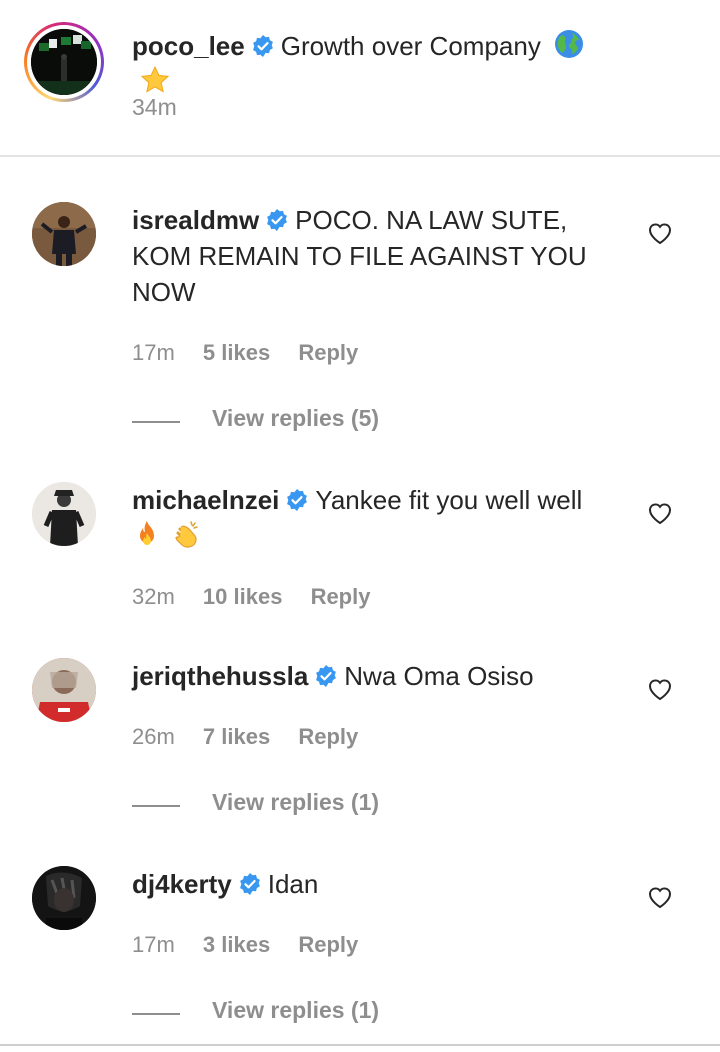 This screenshot has height=1052, width=720. Describe the element at coordinates (153, 736) in the screenshot. I see `comment-time: 26m` at that location.